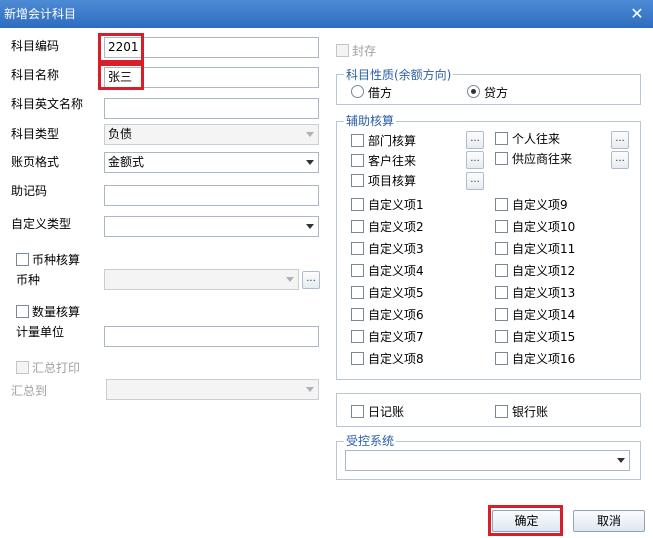  Describe the element at coordinates (473, 91) in the screenshot. I see `credit-radio` at that location.